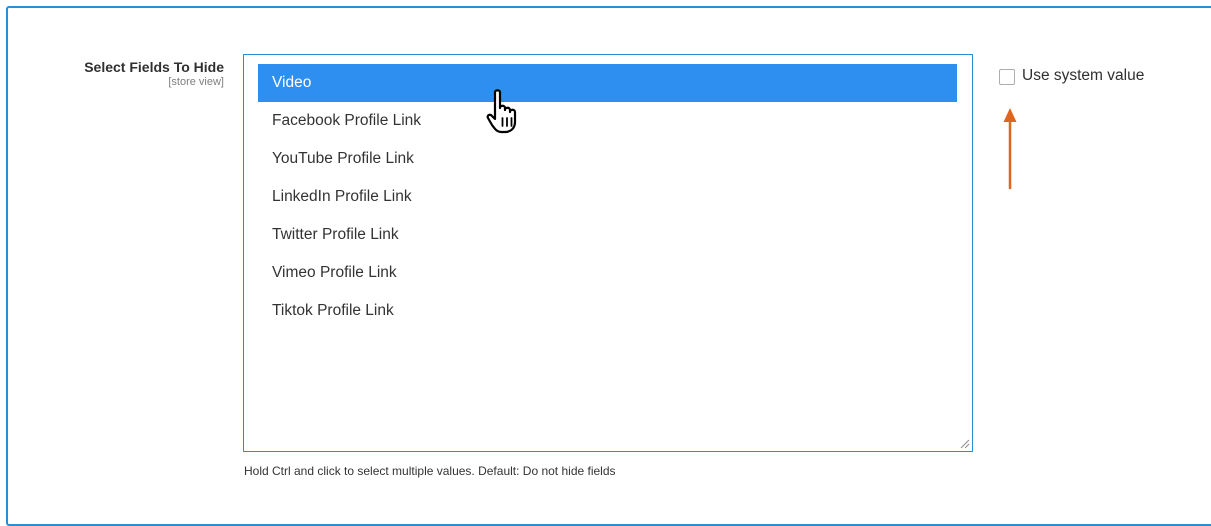 This screenshot has width=1211, height=526. What do you see at coordinates (154, 67) in the screenshot?
I see `field-label-text: Select Fields To Hide` at bounding box center [154, 67].